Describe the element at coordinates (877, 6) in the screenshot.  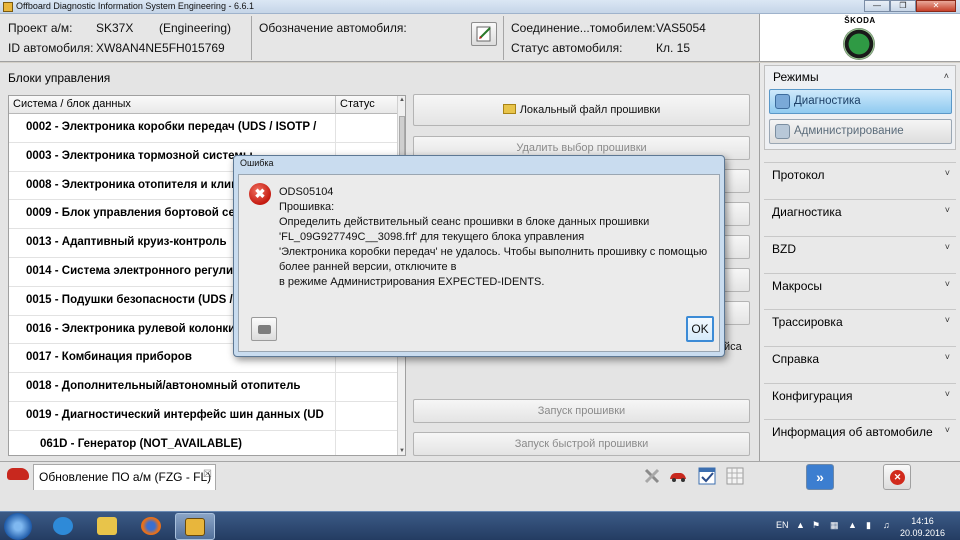
I see `minimize-button: —` at that location.